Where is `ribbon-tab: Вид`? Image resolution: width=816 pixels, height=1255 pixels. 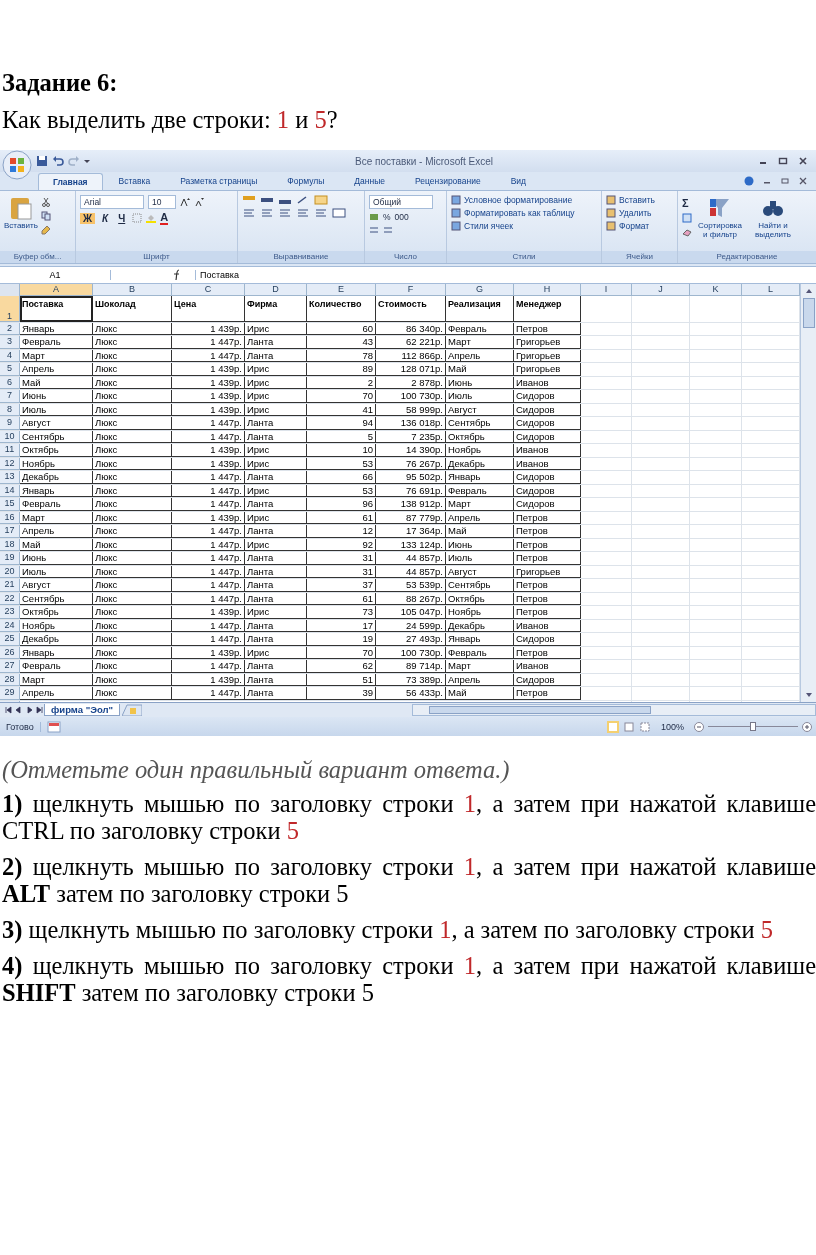
ribbon-tab: Вид is located at coordinates (518, 181).